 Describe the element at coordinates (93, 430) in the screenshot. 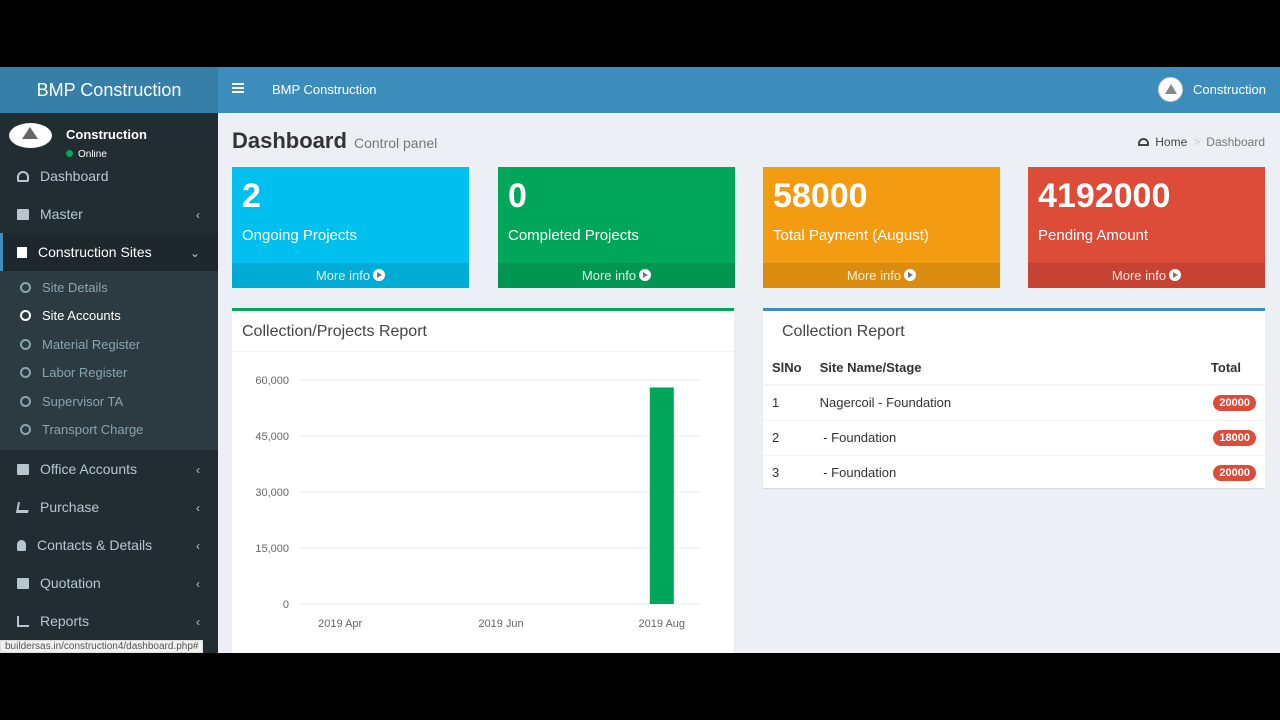

I see `submenu-item-label: Transport Charge` at that location.